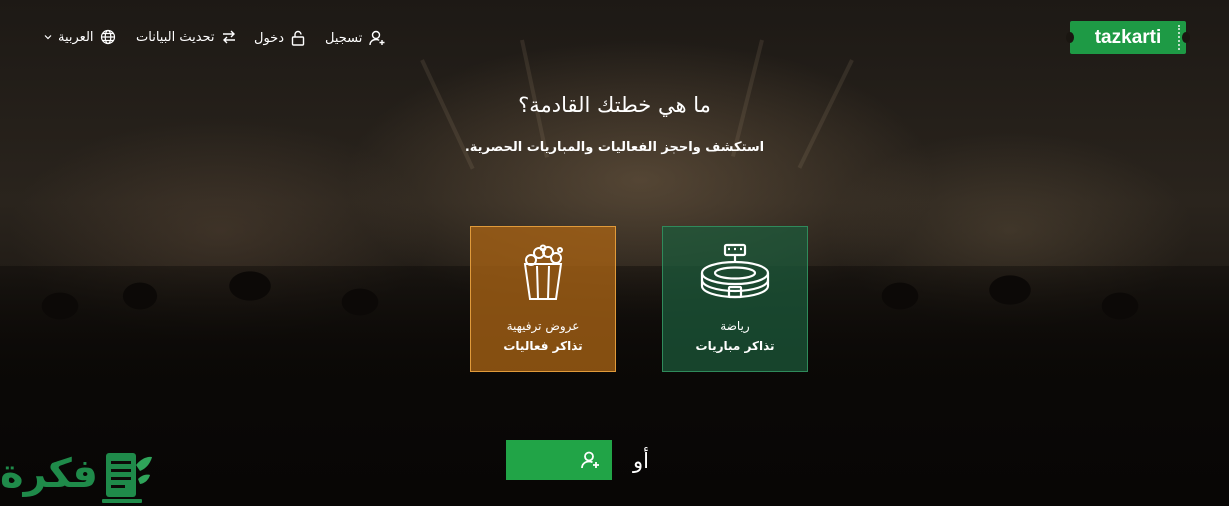  Describe the element at coordinates (735, 271) in the screenshot. I see `stadium-icon` at that location.